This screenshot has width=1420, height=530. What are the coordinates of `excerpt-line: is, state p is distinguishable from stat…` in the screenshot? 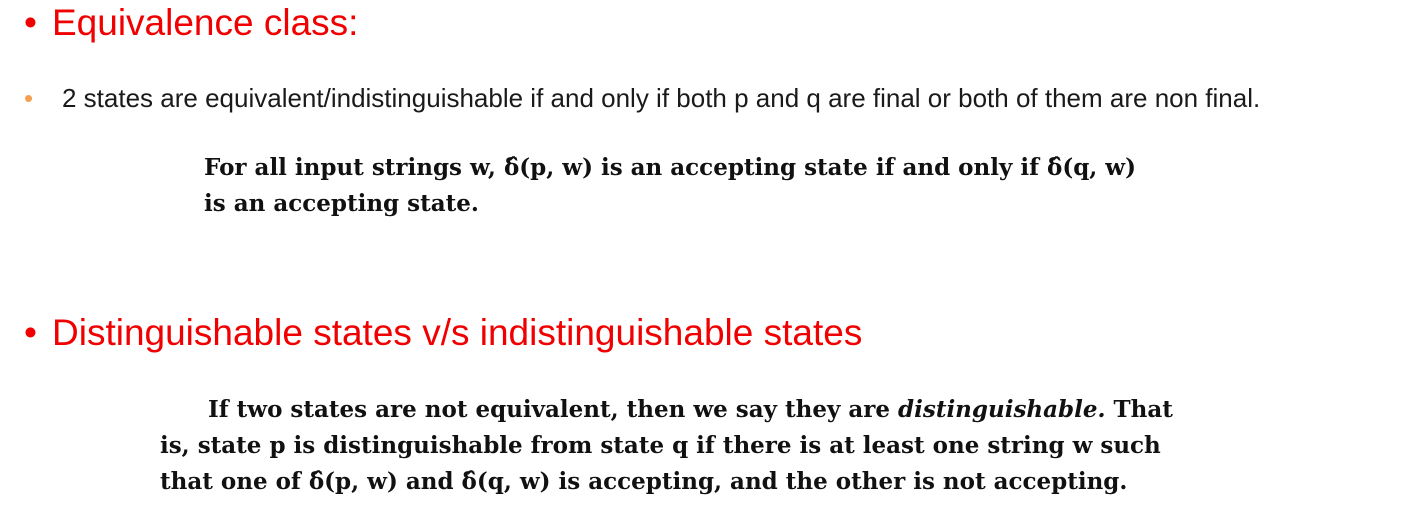 It's located at (660, 445).